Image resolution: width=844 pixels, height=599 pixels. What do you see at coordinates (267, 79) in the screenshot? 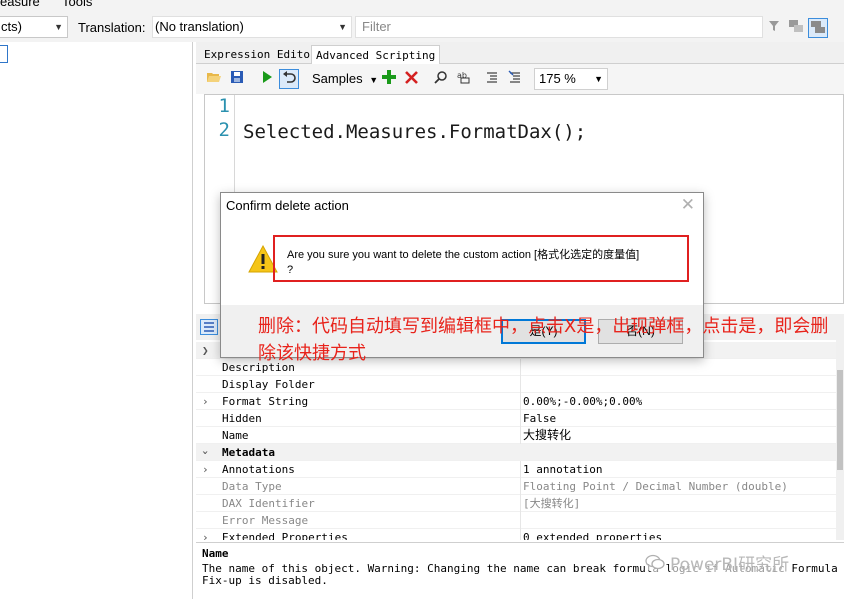
I see `run-icon` at bounding box center [267, 79].